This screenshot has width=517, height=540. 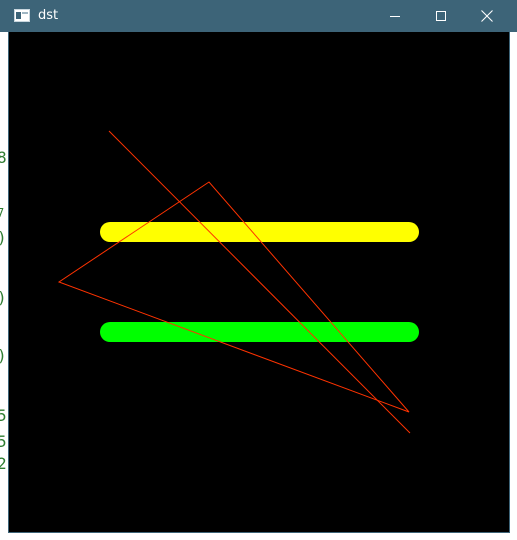 I want to click on close-button, so click(x=487, y=16).